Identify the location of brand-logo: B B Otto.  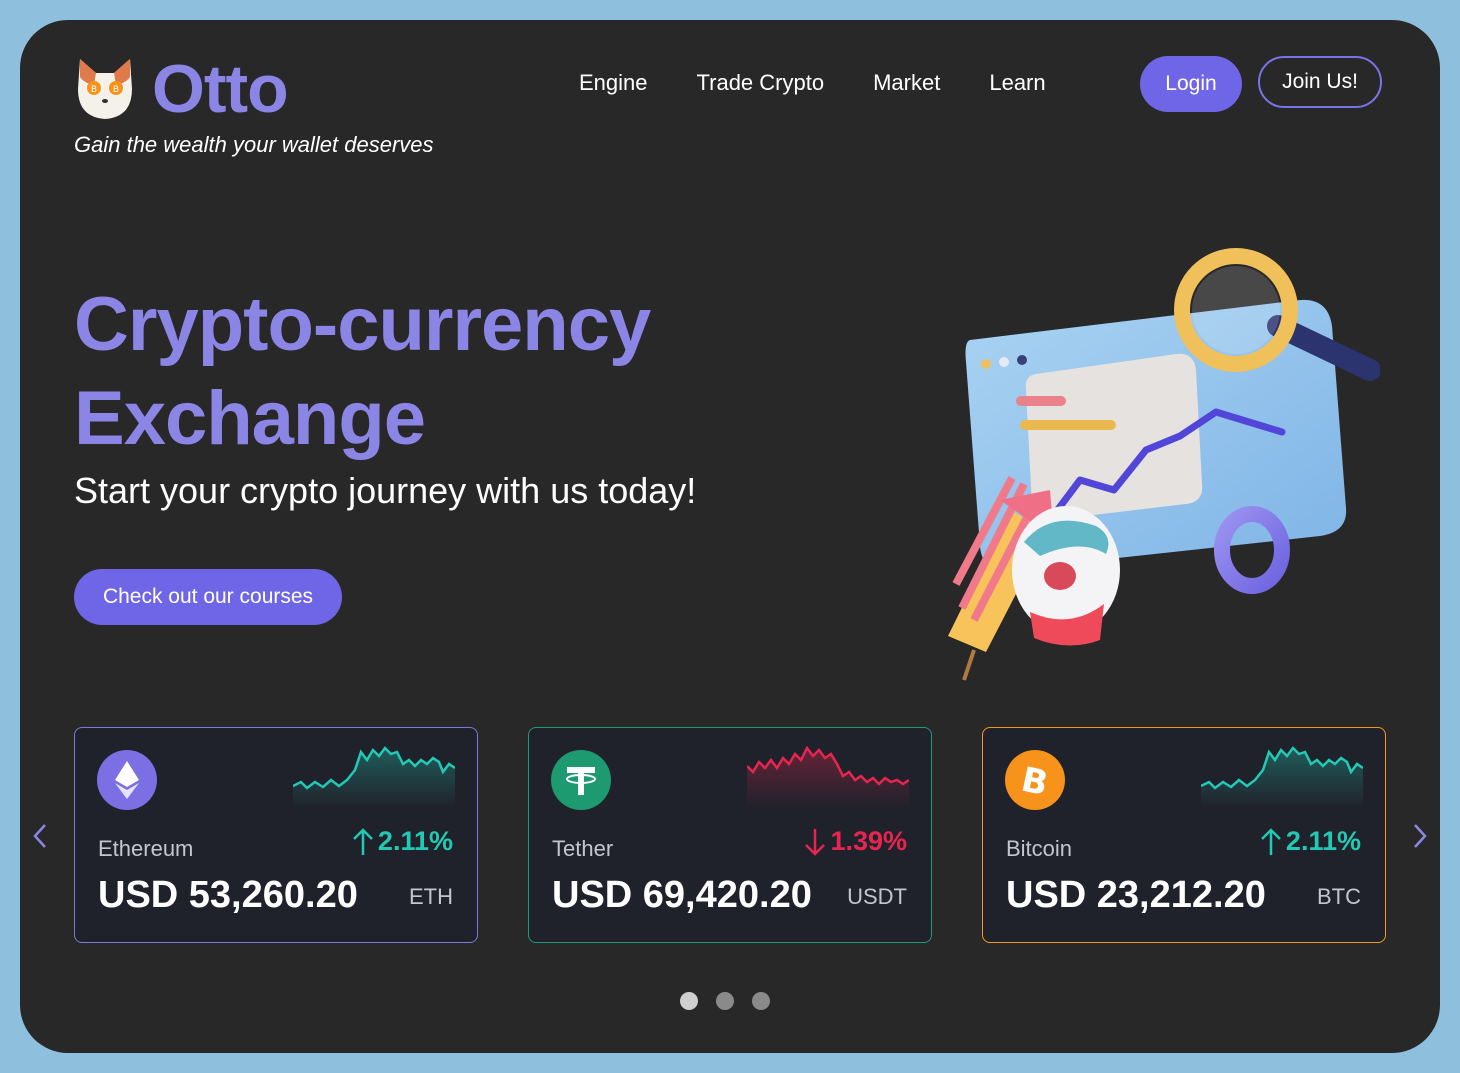
(181, 89).